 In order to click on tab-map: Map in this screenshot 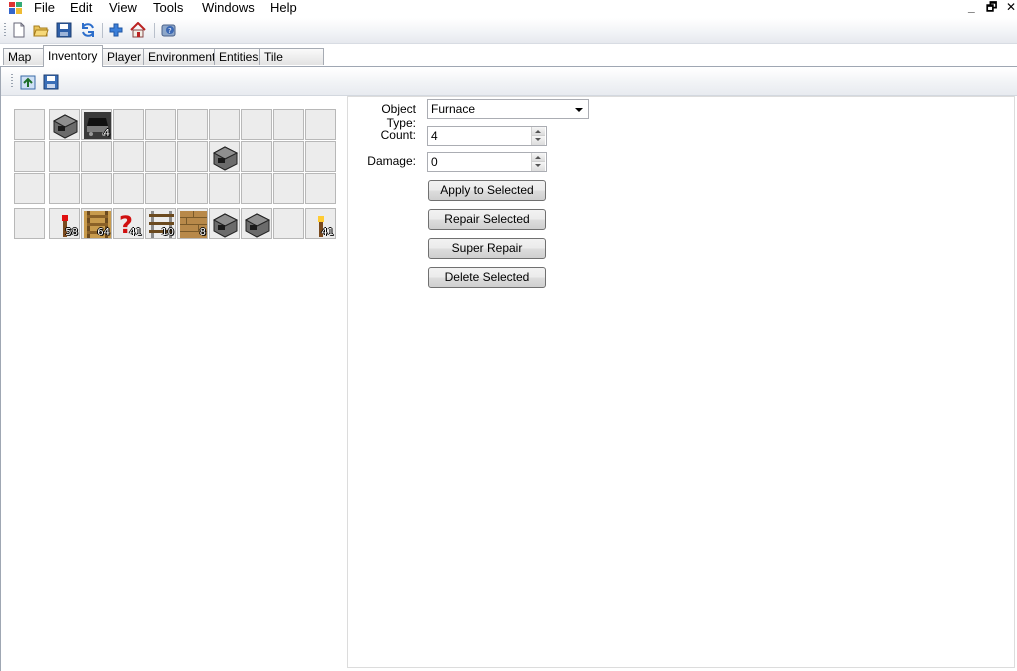, I will do `click(23, 56)`.